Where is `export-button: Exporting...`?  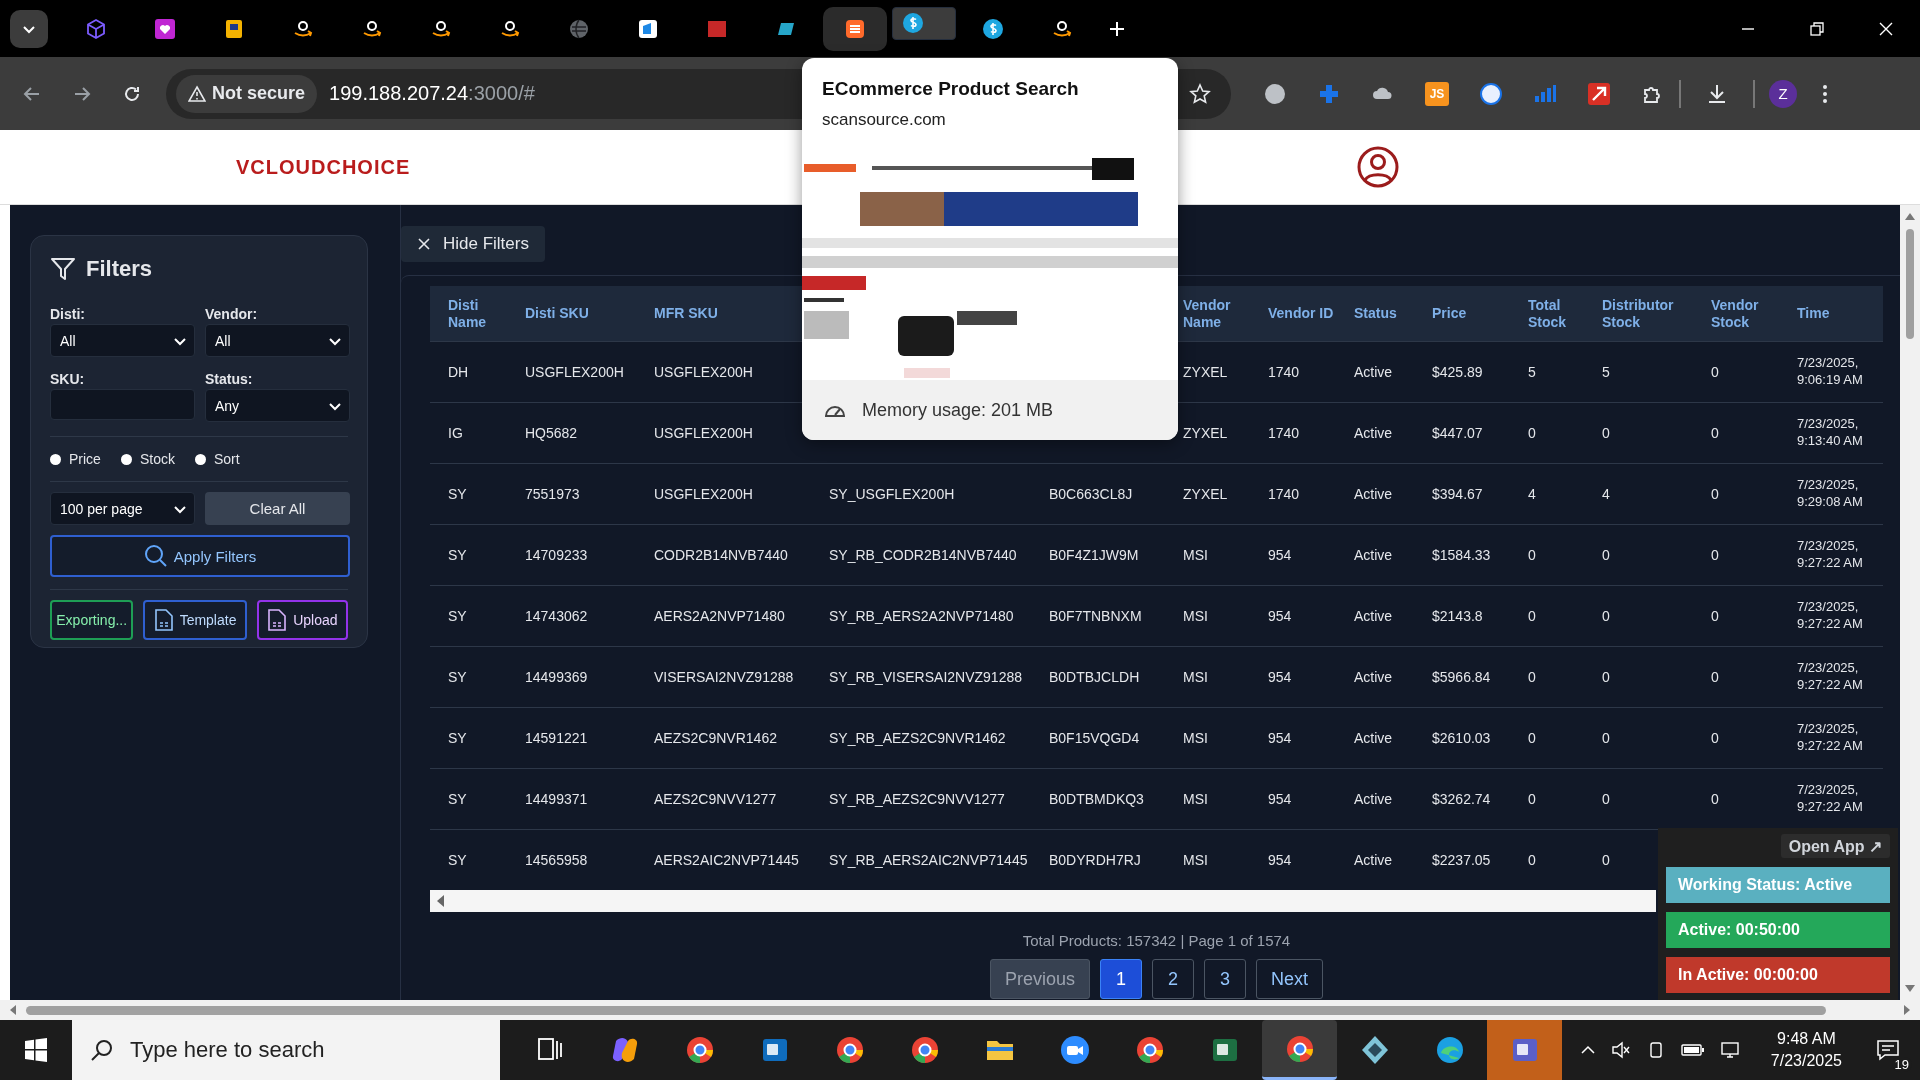 export-button: Exporting... is located at coordinates (92, 620).